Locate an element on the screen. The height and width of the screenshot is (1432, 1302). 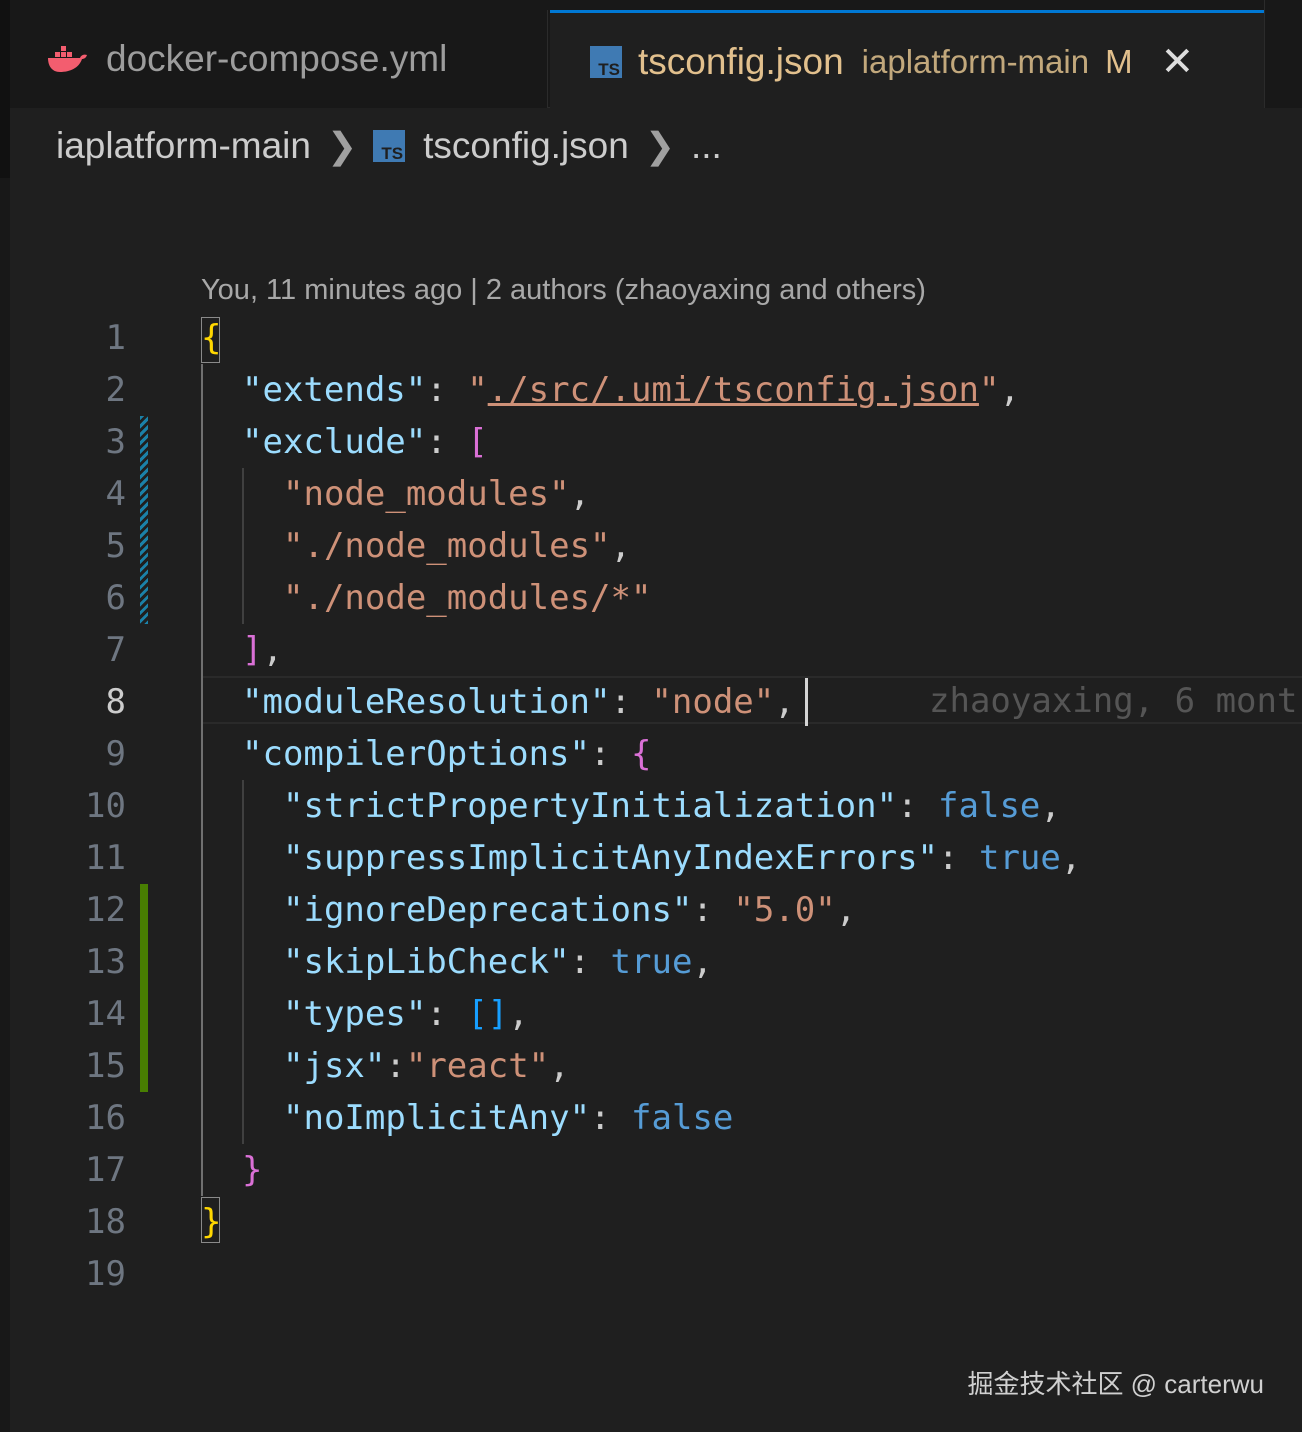
line-number: 3 is located at coordinates (63, 442).